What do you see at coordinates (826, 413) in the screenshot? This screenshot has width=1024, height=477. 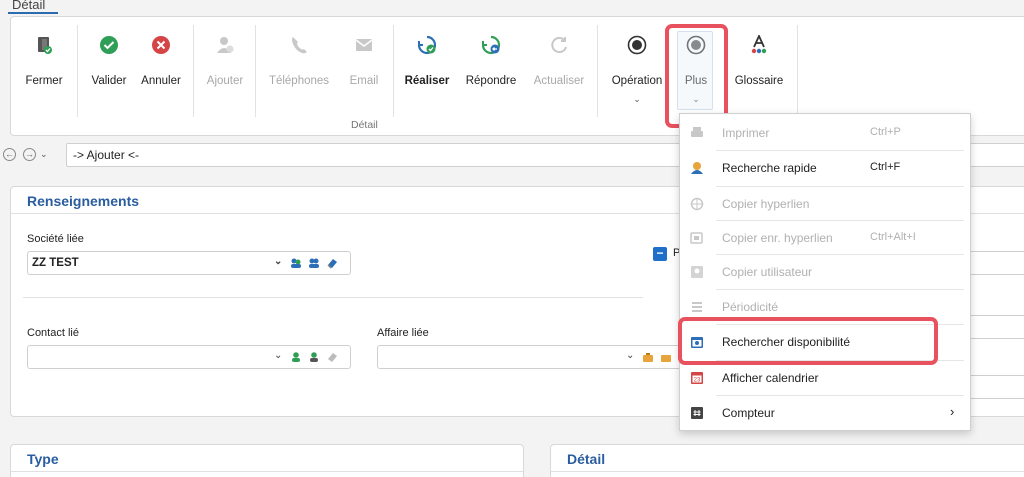 I see `menu-item-compteur: Compteur ›` at bounding box center [826, 413].